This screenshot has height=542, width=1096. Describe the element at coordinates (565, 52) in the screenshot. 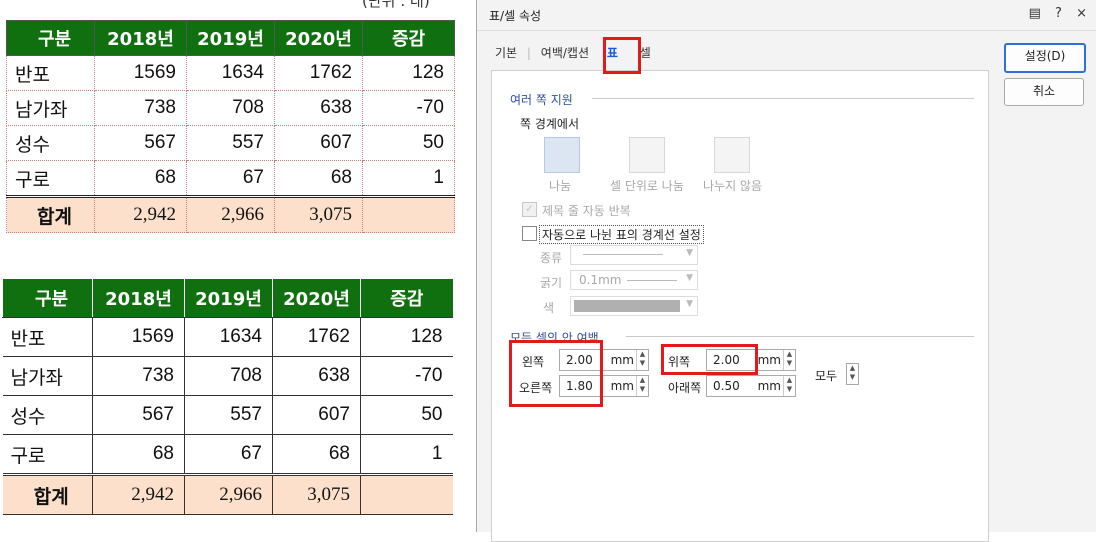

I see `tab-margin-caption: 여백/캡션` at that location.